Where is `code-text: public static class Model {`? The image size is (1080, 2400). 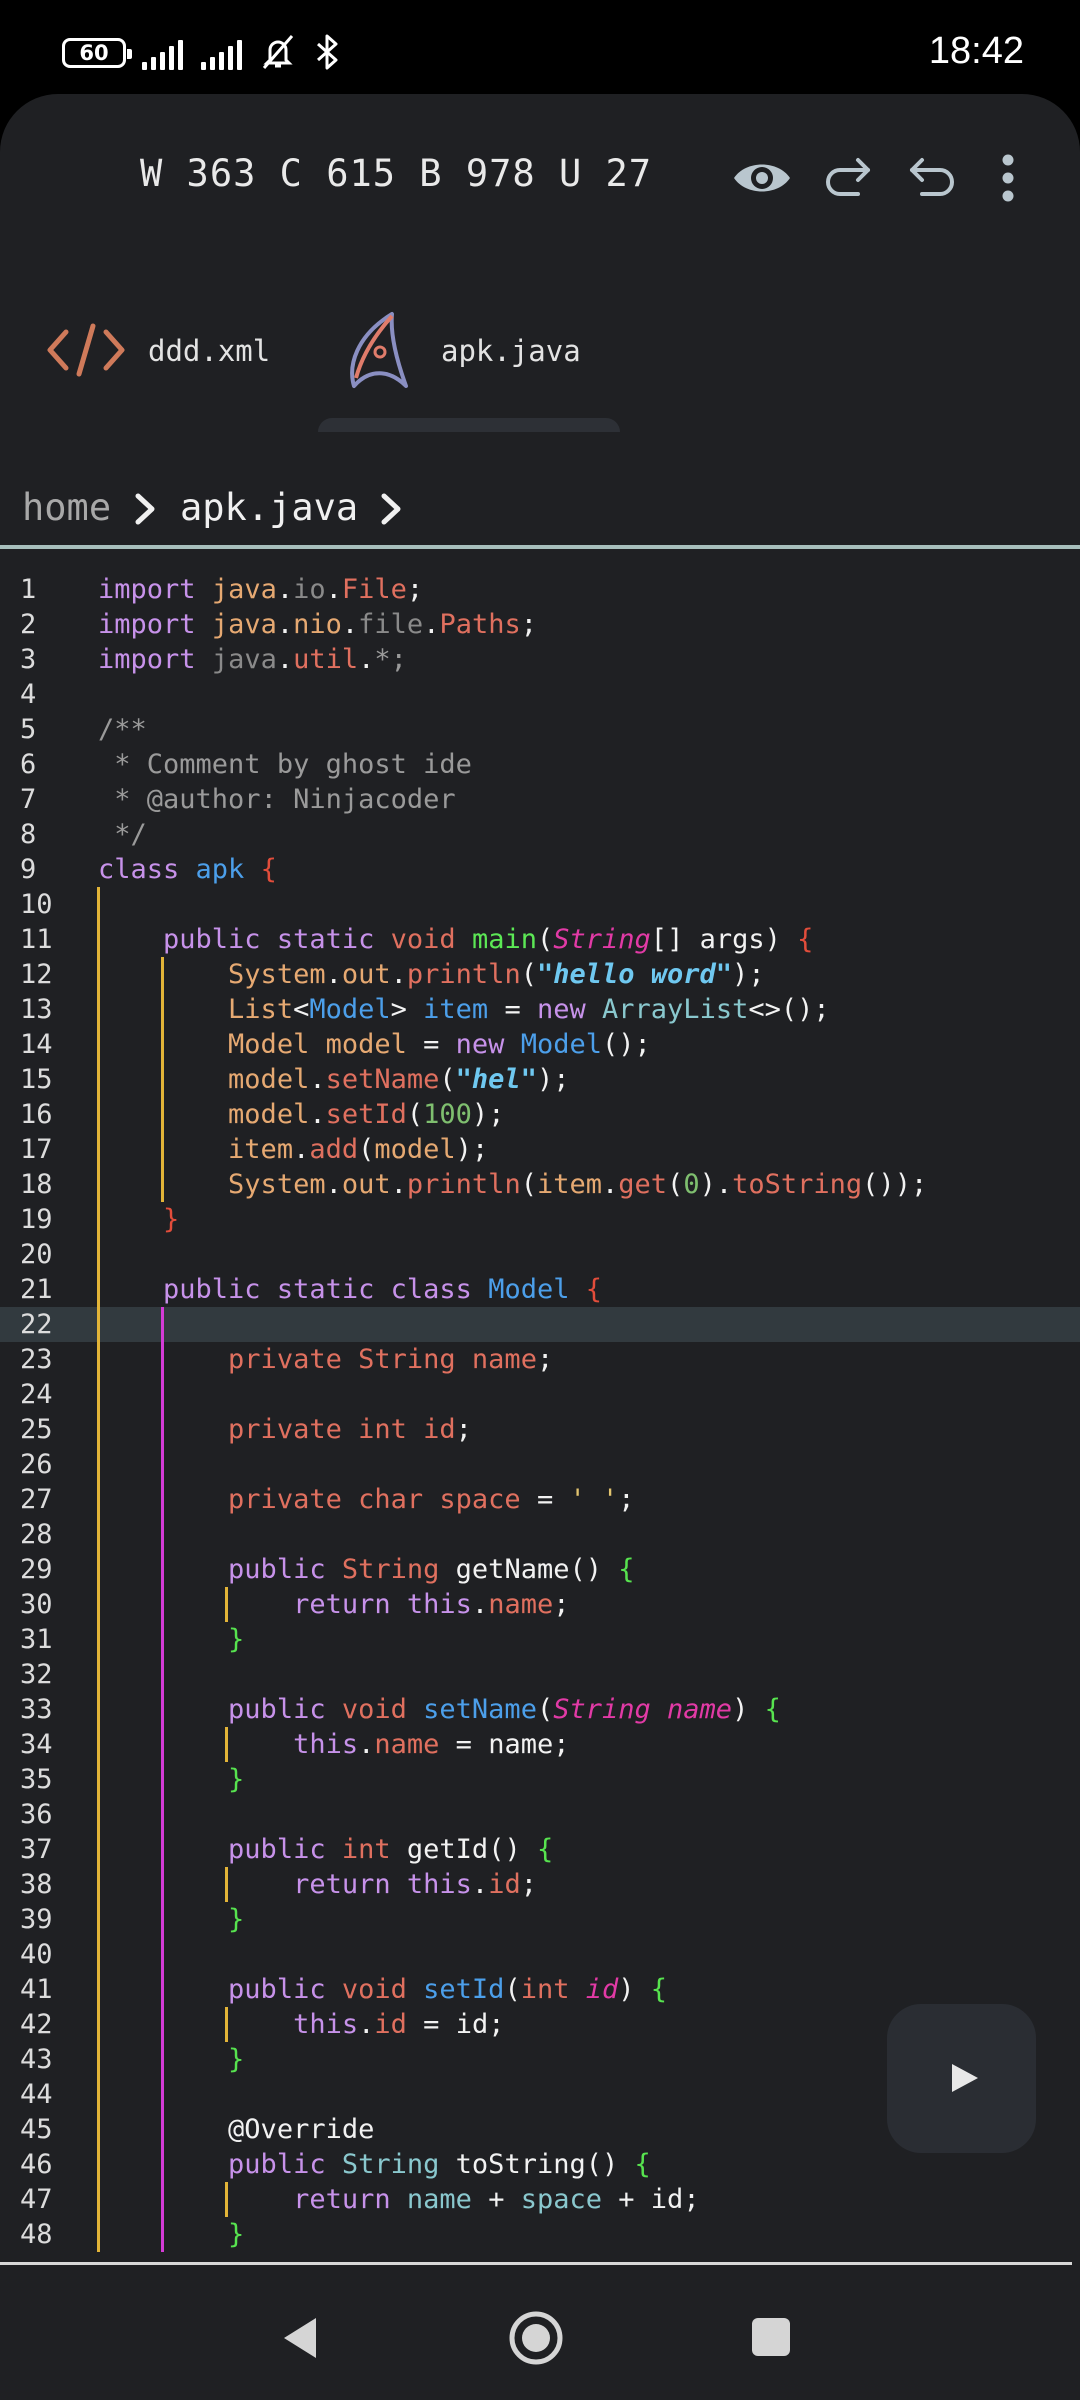
code-text: public static class Model { is located at coordinates (383, 1289).